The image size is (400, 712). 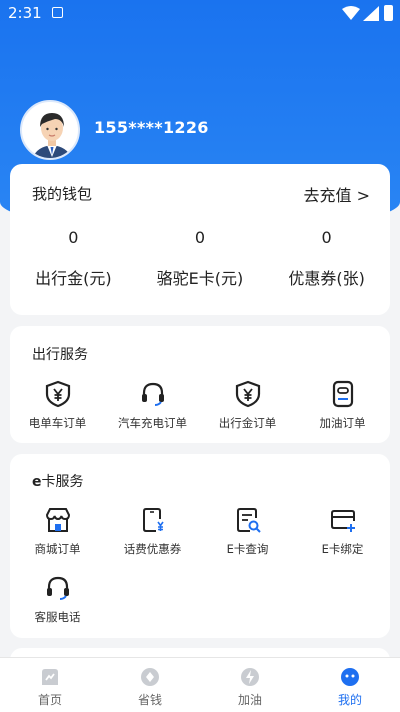 I want to click on status-time: 2:31, so click(x=25, y=13).